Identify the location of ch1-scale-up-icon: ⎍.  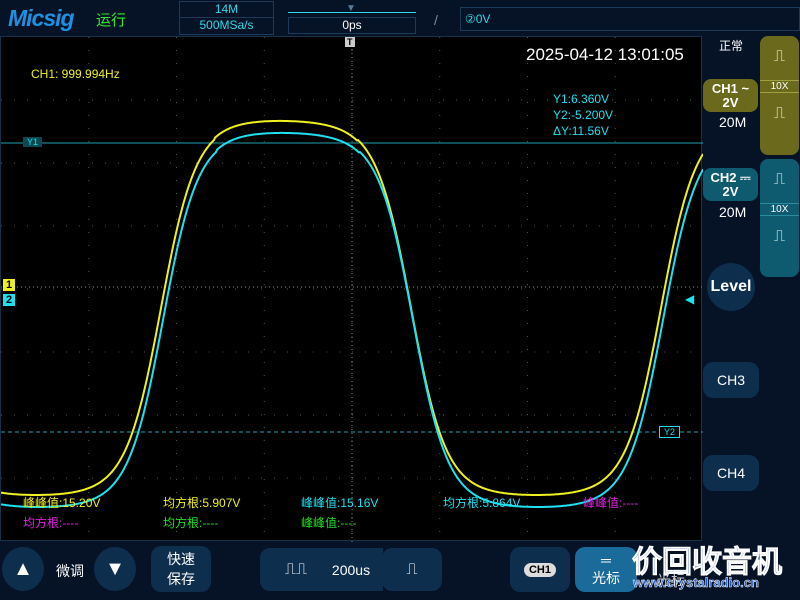
(779, 57).